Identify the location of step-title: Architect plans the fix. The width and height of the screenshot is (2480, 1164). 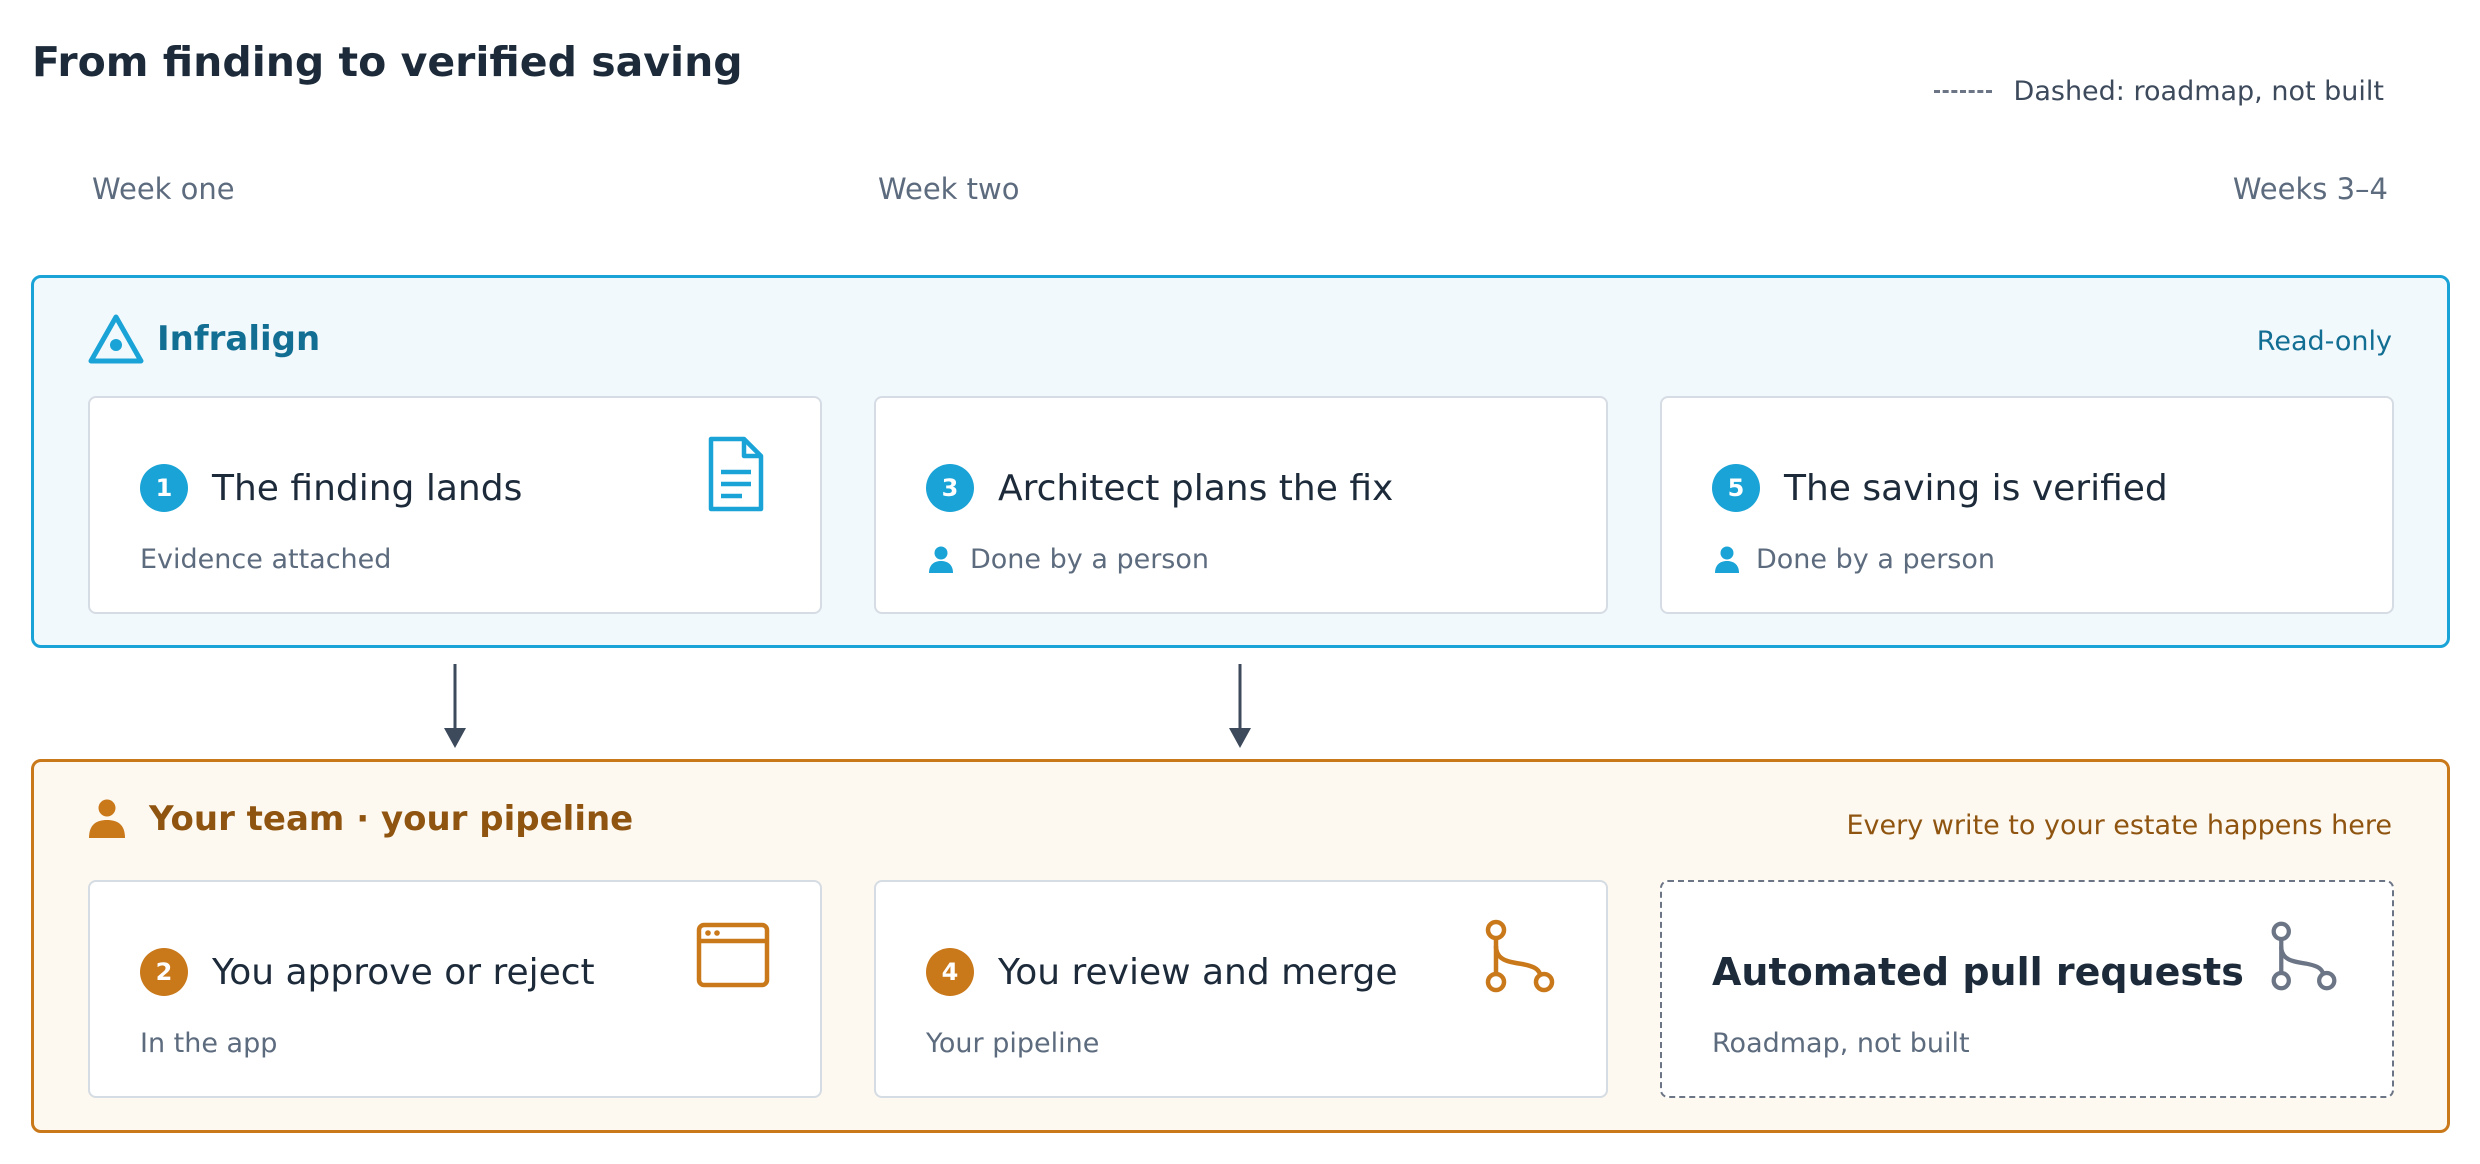
(1196, 488).